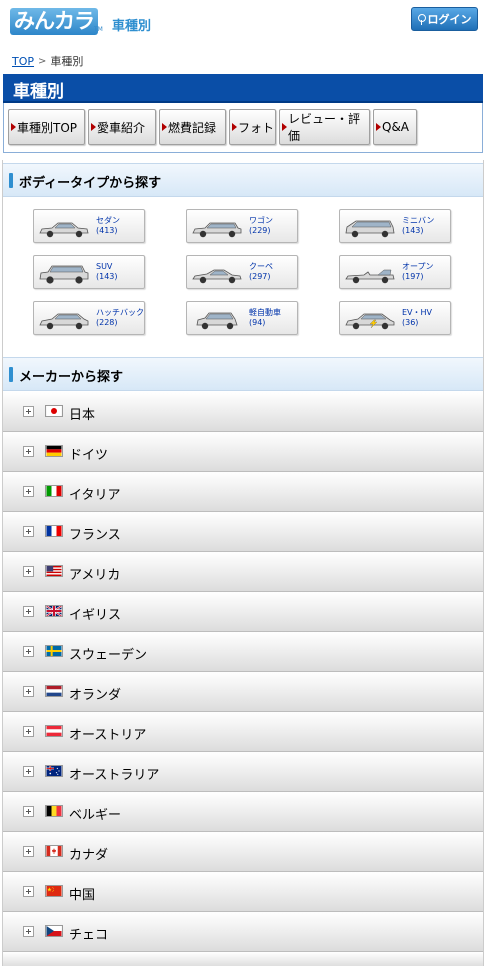 This screenshot has width=486, height=966. What do you see at coordinates (122, 127) in the screenshot?
I see `tab-my-car: 愛車紹介` at bounding box center [122, 127].